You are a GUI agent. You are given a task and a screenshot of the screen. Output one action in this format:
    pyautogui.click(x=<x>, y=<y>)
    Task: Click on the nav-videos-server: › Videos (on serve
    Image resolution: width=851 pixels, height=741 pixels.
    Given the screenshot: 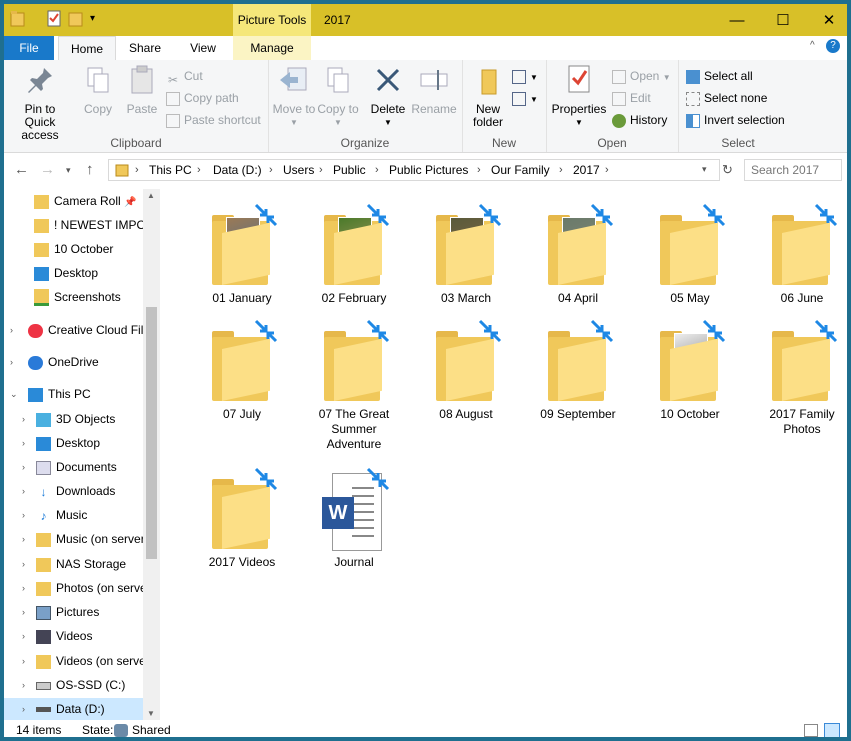 What is the action you would take?
    pyautogui.click(x=75, y=661)
    